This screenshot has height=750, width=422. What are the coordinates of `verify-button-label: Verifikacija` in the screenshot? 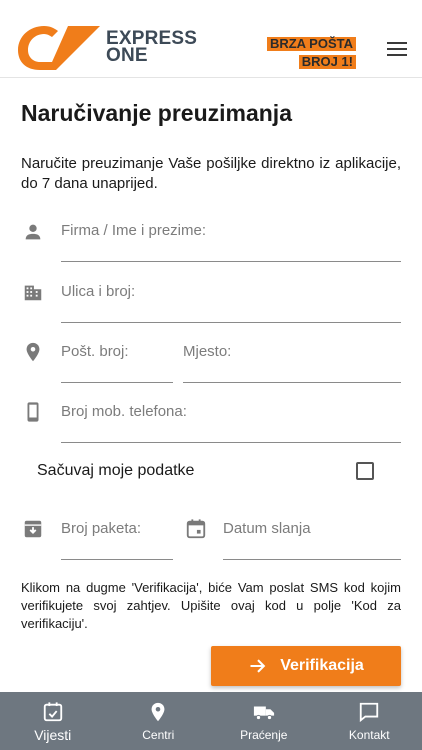 It's located at (322, 665).